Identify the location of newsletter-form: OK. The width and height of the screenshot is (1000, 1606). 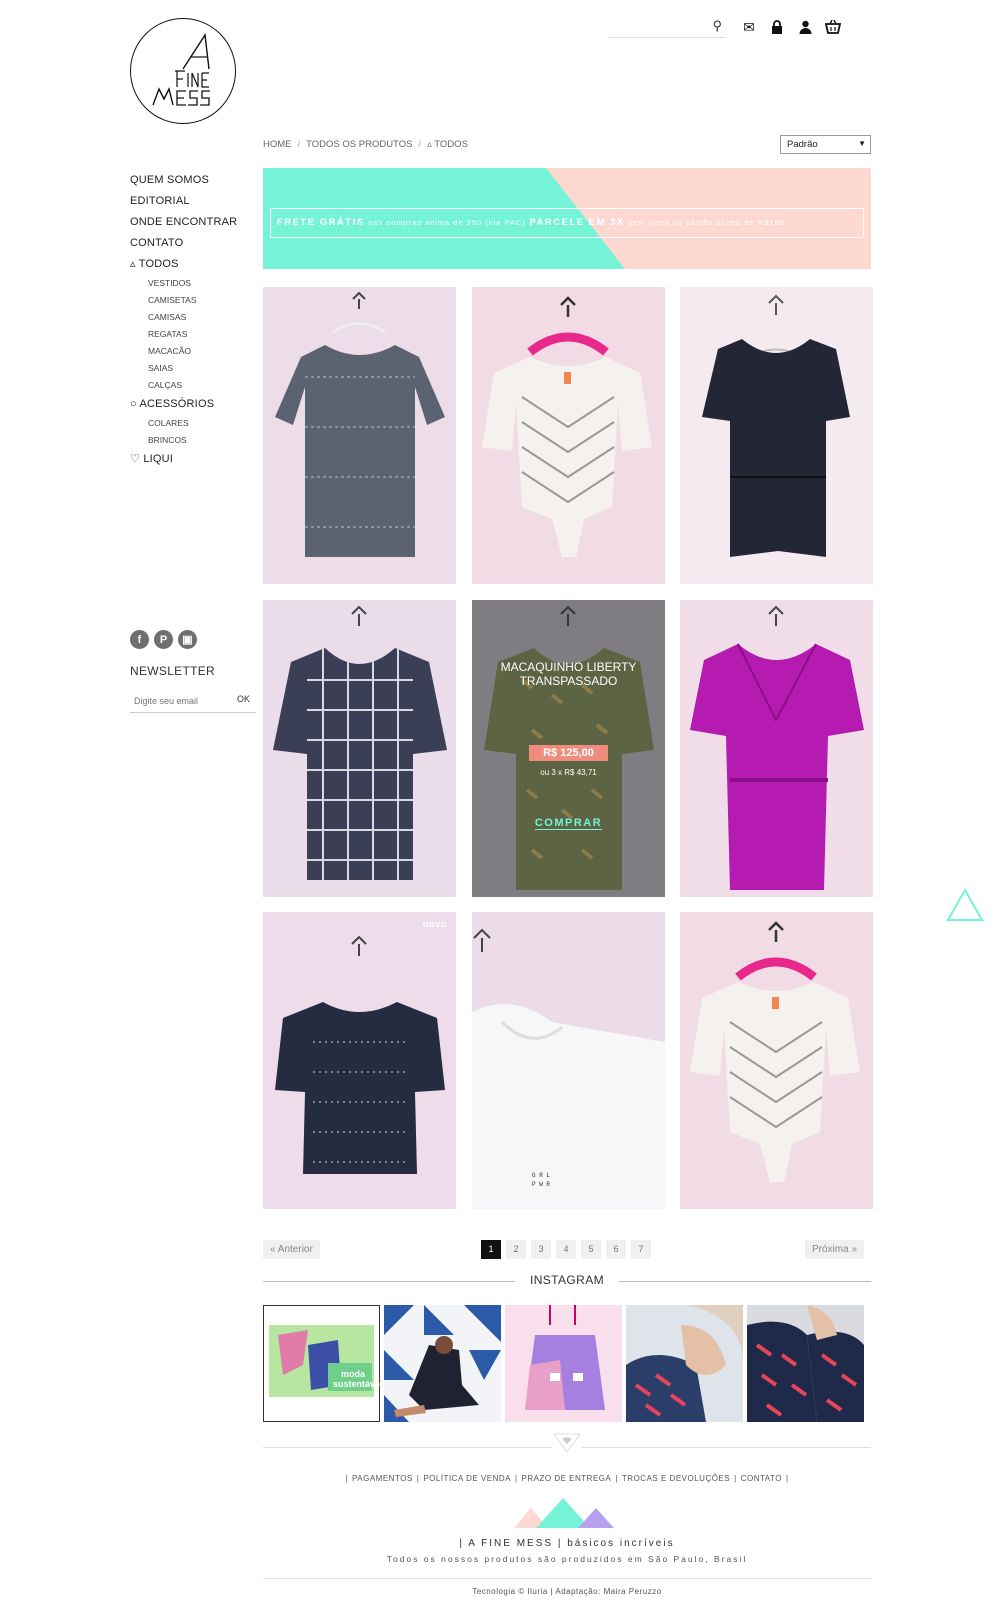
(193, 702).